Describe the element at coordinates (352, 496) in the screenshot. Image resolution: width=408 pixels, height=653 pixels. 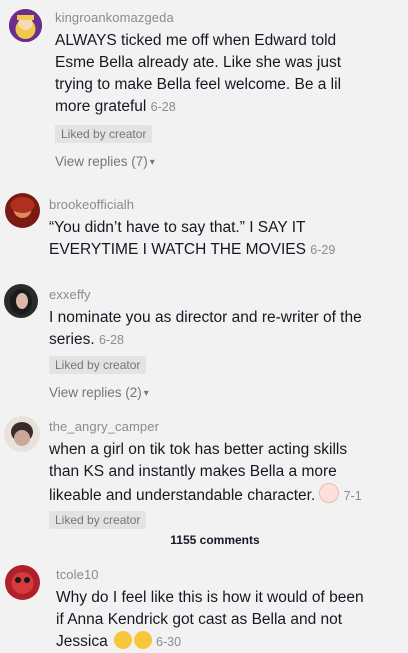
I see `comment-date: 7-1` at that location.